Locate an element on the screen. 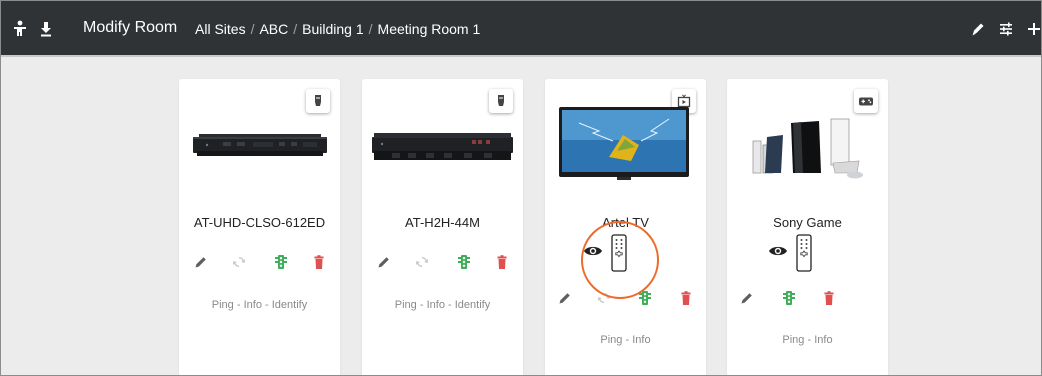 Image resolution: width=1042 pixels, height=376 pixels. device-name: Sony Game is located at coordinates (807, 222).